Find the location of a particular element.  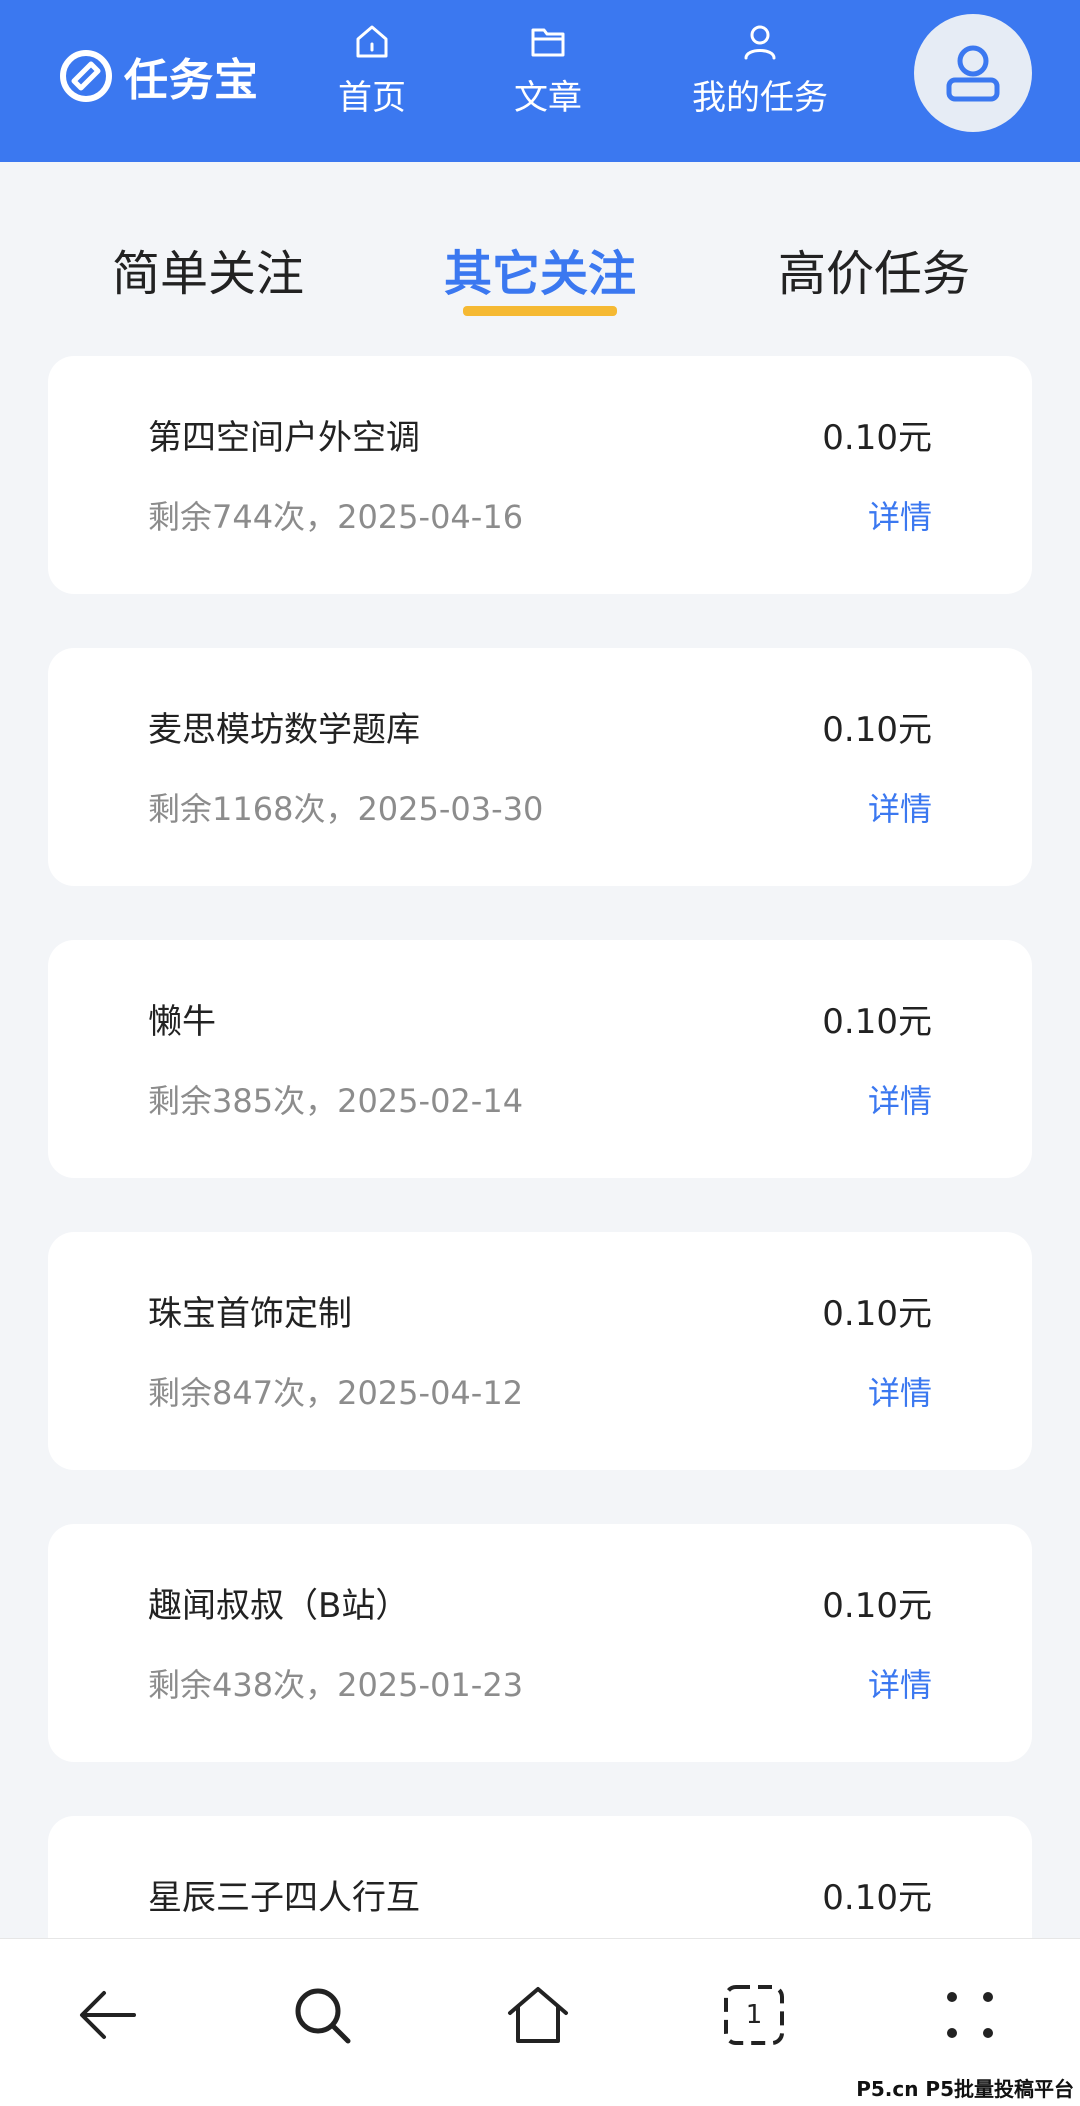

category-tabs: 简单关注 其它关注 高价任务 is located at coordinates (540, 247).